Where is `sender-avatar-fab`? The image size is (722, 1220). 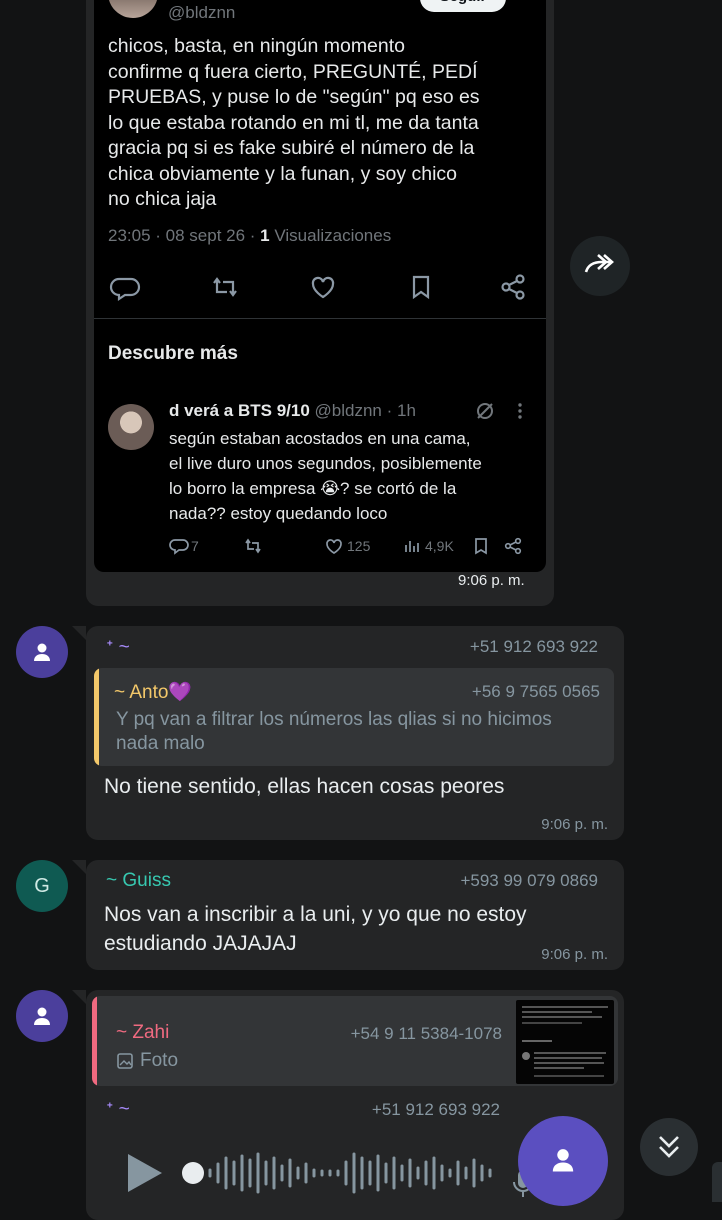
sender-avatar-fab is located at coordinates (563, 1161).